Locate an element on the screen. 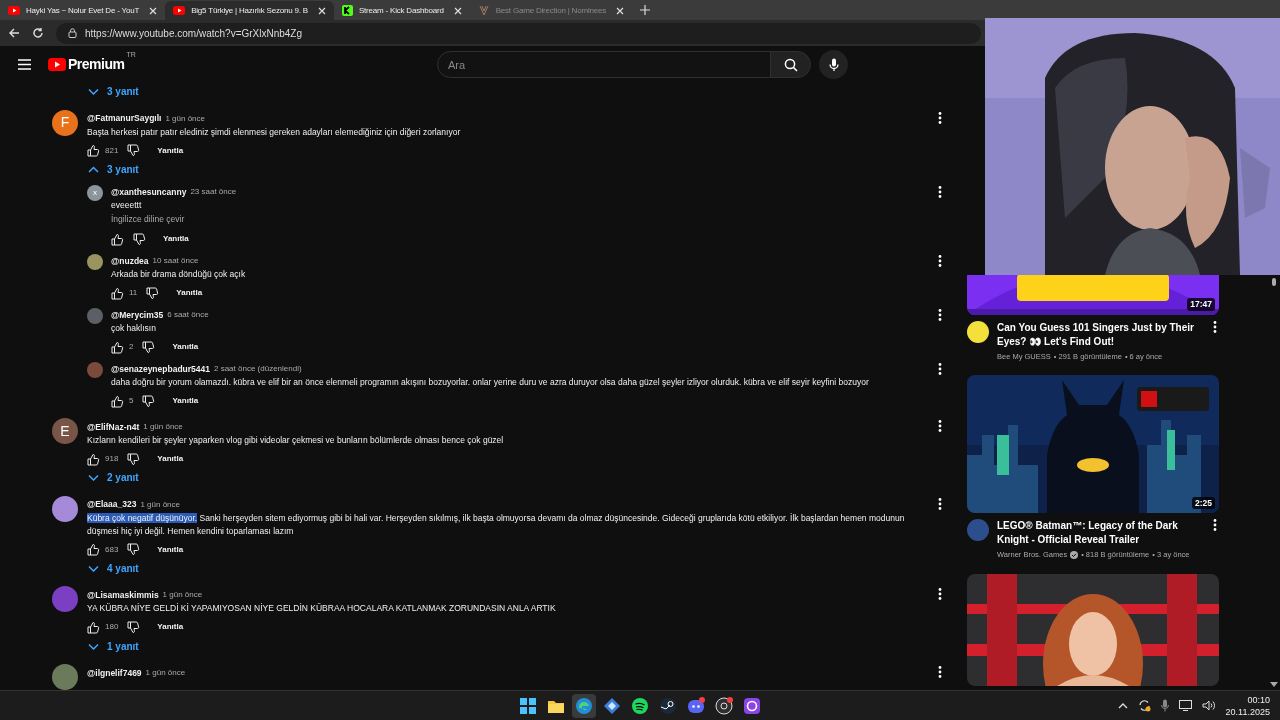 The width and height of the screenshot is (1280, 720). comment-author: @nuzdea is located at coordinates (130, 261).